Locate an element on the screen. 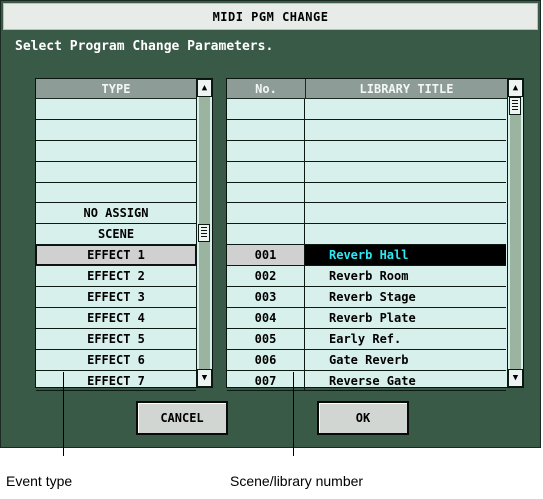 Image resolution: width=543 pixels, height=499 pixels. library-title-cell: Gate Reverb is located at coordinates (369, 359).